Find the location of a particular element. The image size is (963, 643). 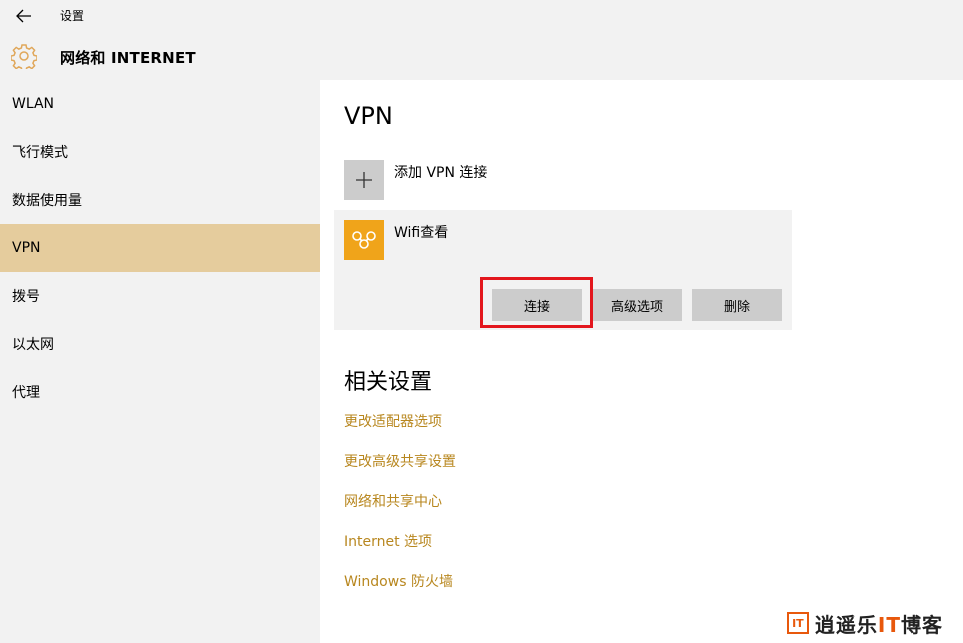

app-title: 设置 is located at coordinates (72, 16).